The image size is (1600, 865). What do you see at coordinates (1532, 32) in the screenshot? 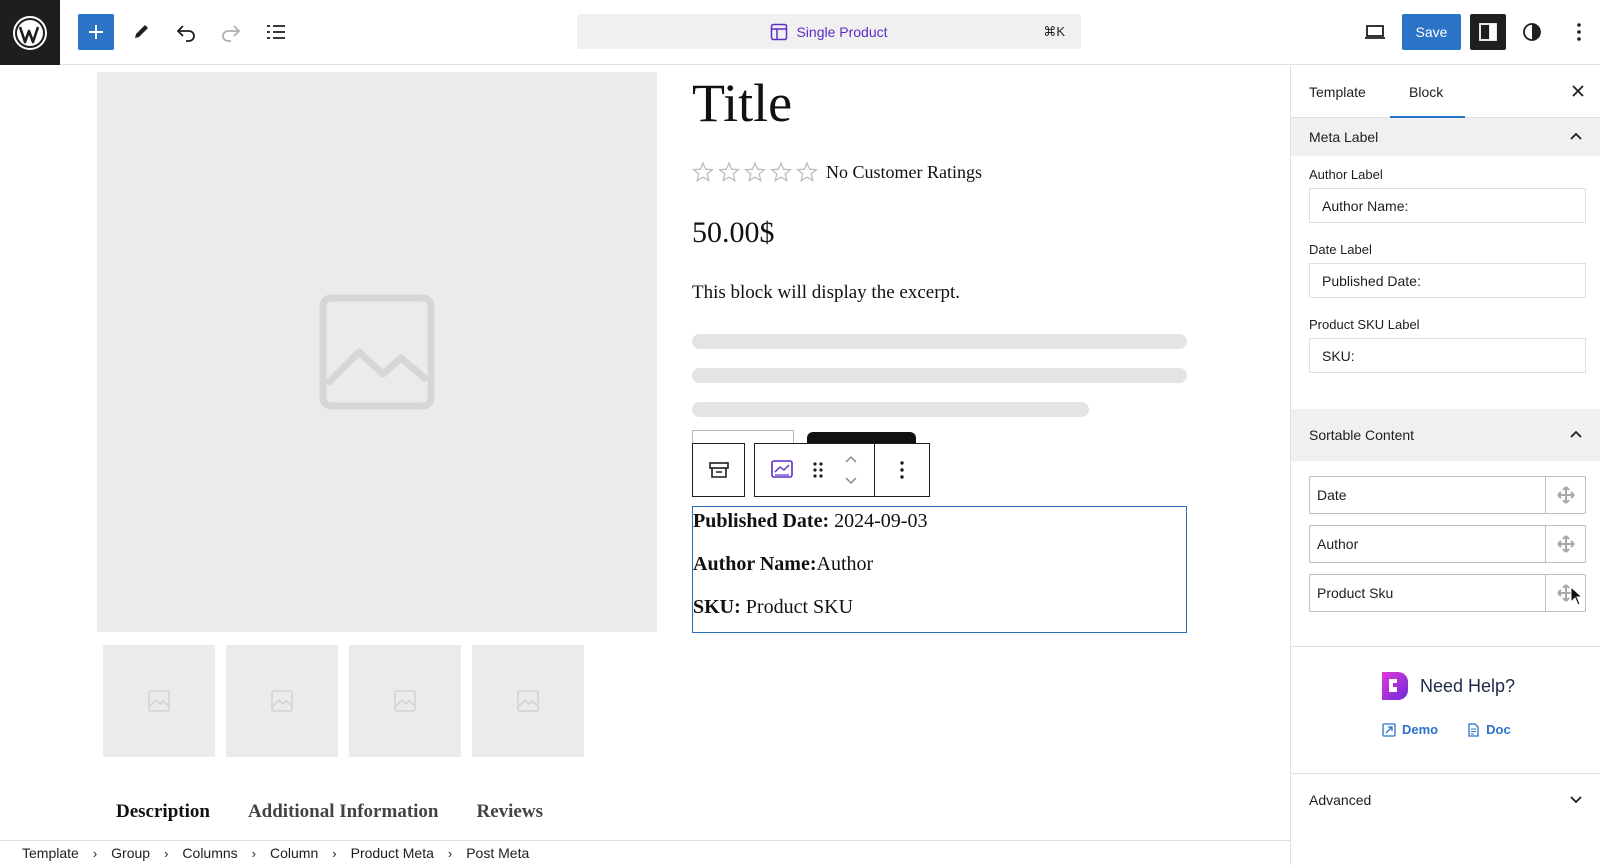
I see `styles-contrast-icon` at bounding box center [1532, 32].